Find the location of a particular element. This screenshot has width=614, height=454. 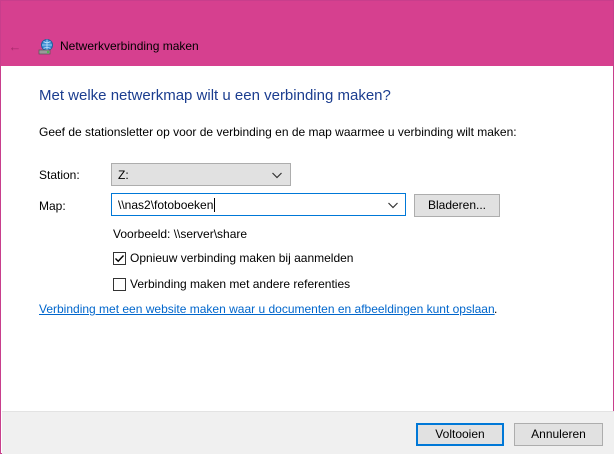

network-drive-icon is located at coordinates (46, 46).